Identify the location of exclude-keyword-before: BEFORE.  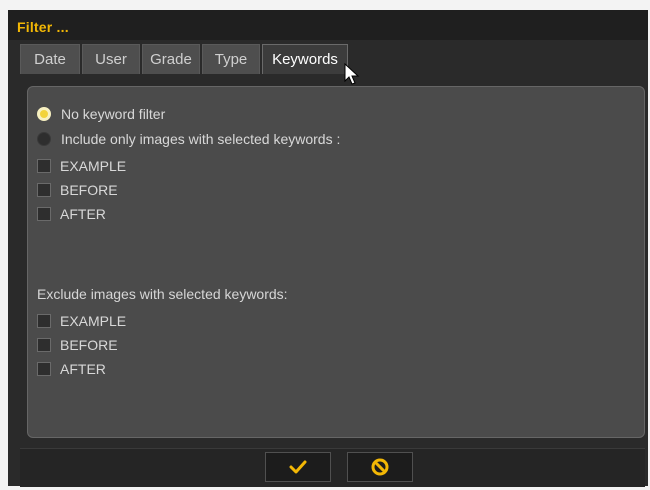
(77, 345).